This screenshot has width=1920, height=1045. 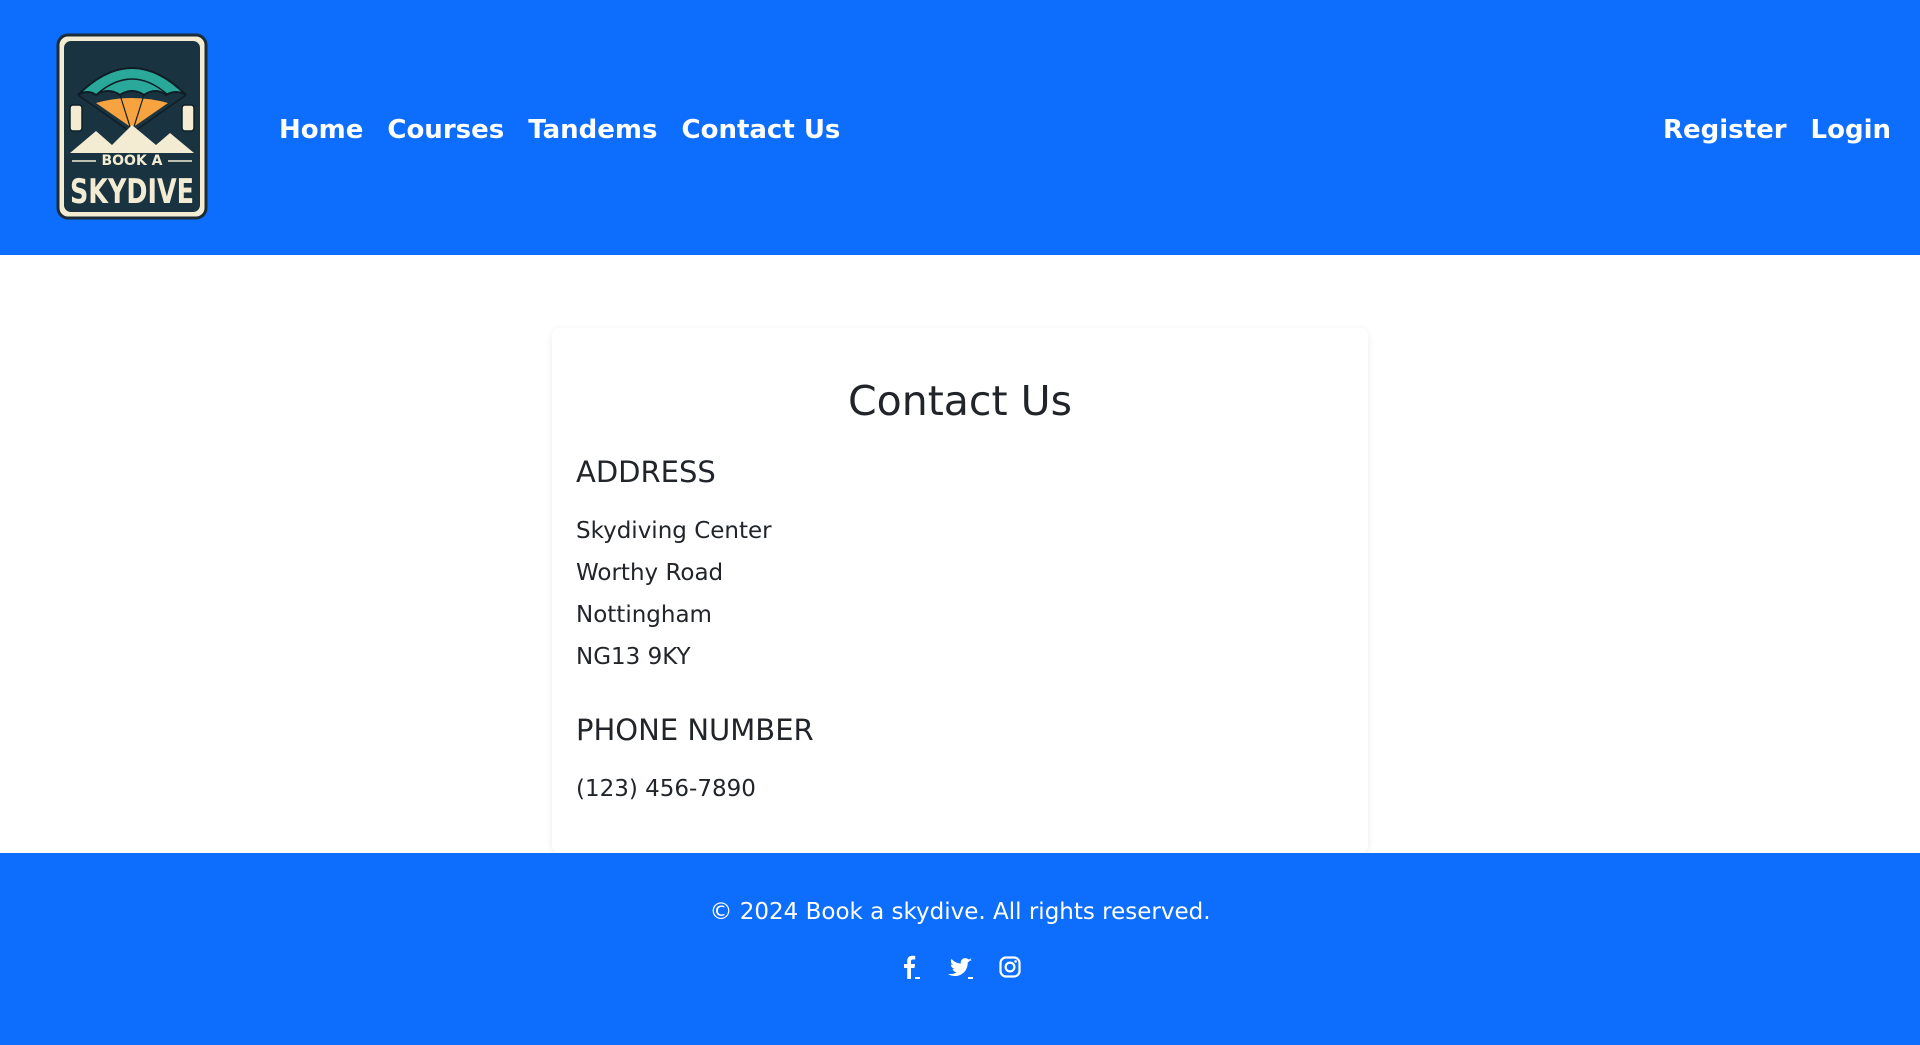 What do you see at coordinates (633, 657) in the screenshot?
I see `address-line: NG13 9KY` at bounding box center [633, 657].